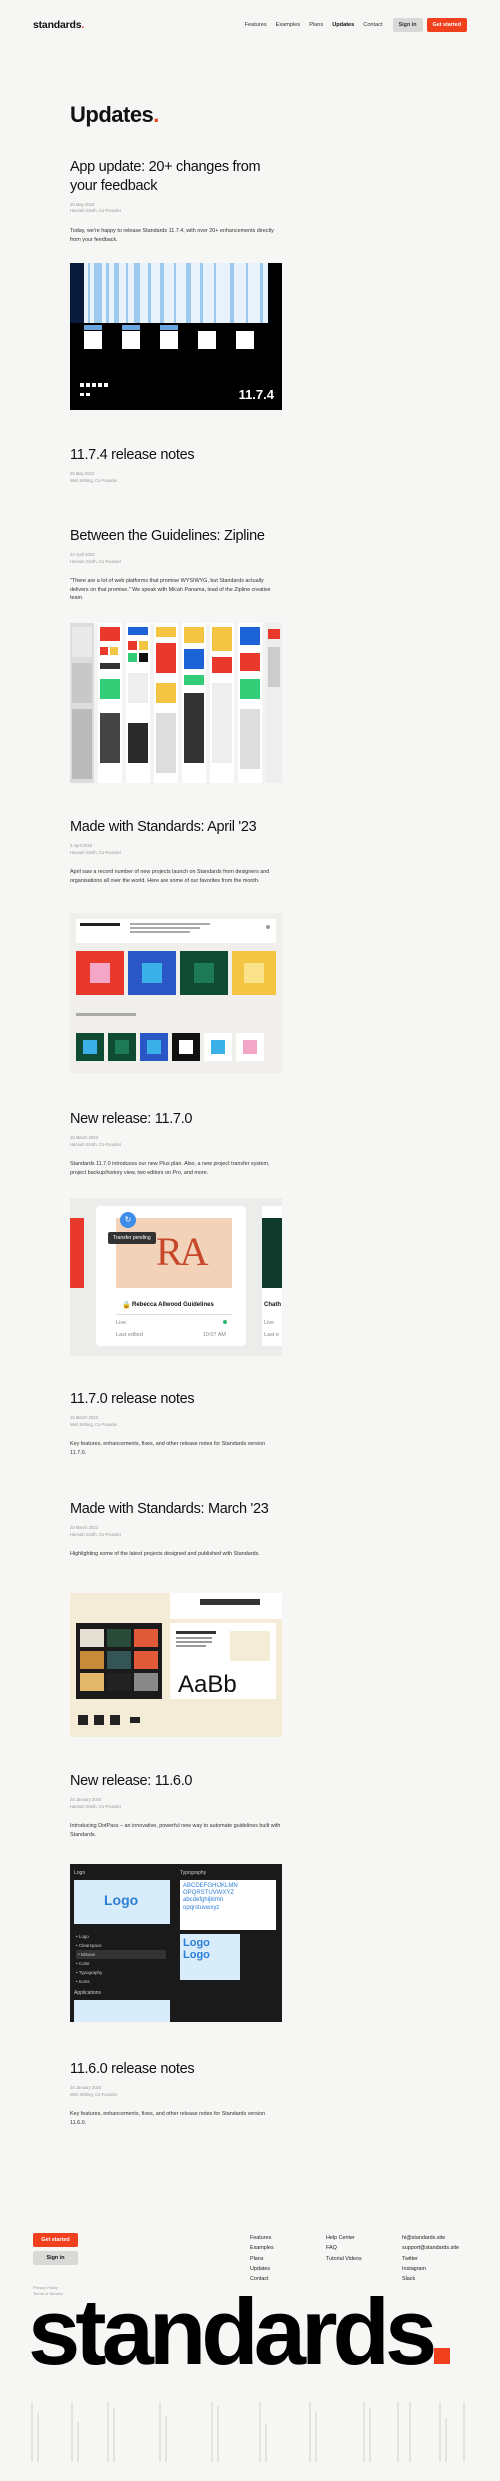 Image resolution: width=500 pixels, height=2481 pixels. I want to click on apps-preview, so click(122, 2011).